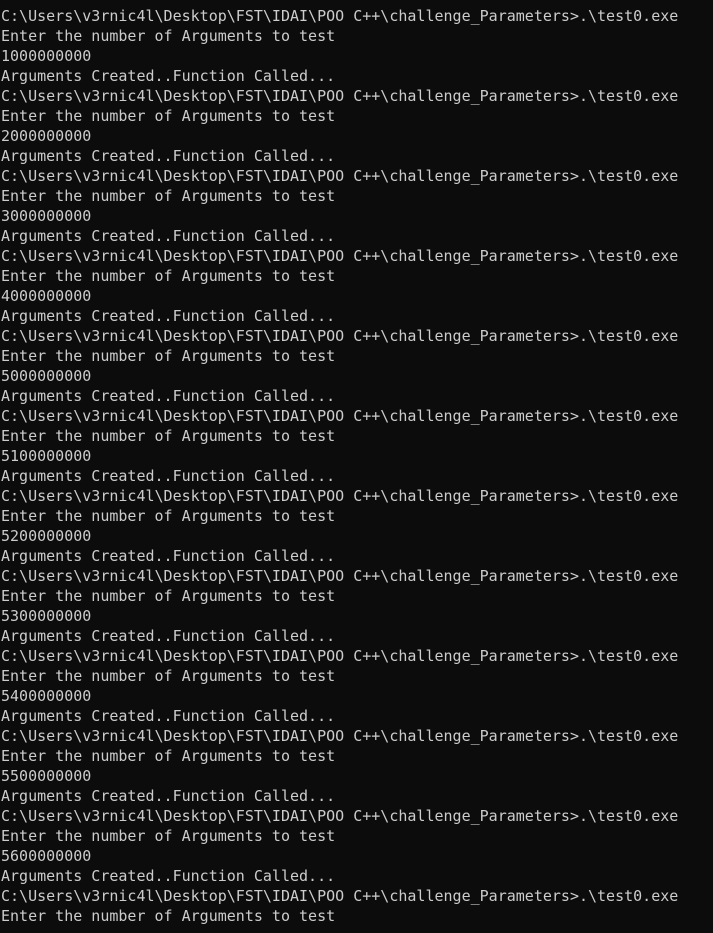 This screenshot has width=713, height=933. What do you see at coordinates (46, 216) in the screenshot?
I see `terminal-line: 3000000000` at bounding box center [46, 216].